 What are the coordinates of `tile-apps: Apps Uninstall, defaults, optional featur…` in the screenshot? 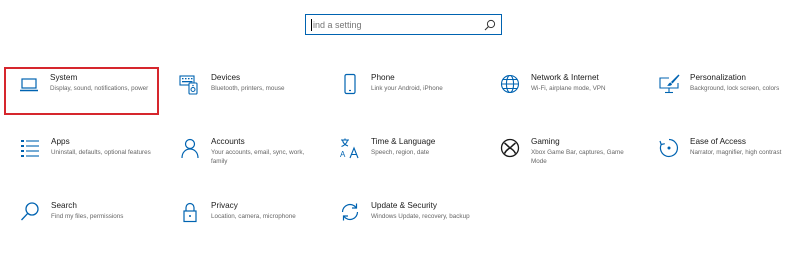 It's located at (82, 156).